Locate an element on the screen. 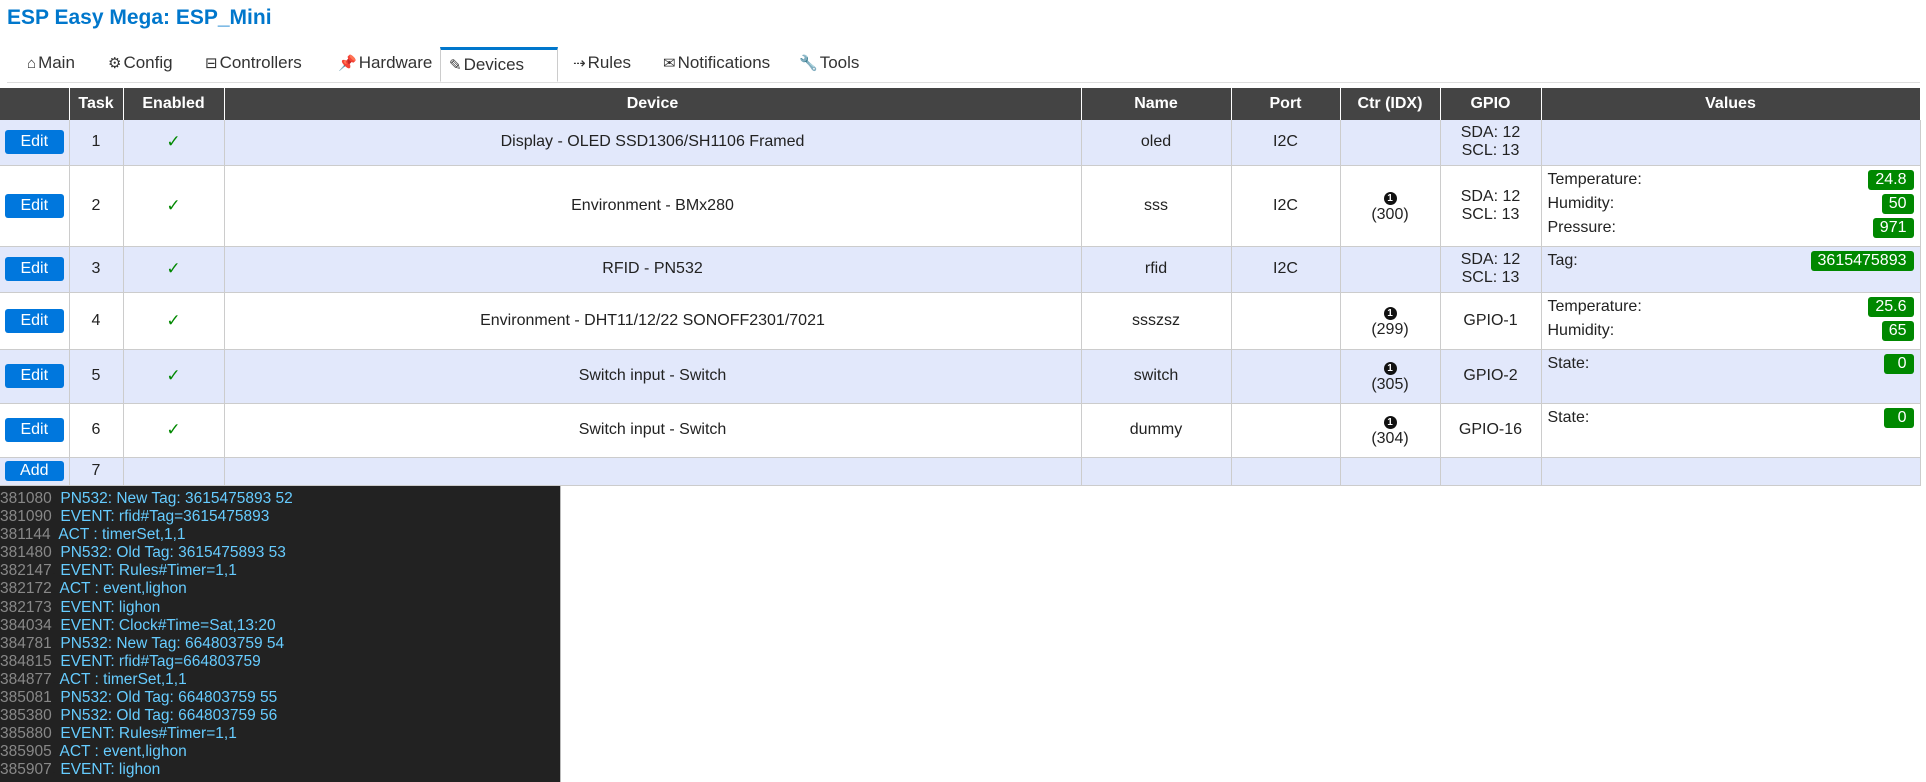  tab-label: Rules is located at coordinates (609, 62).